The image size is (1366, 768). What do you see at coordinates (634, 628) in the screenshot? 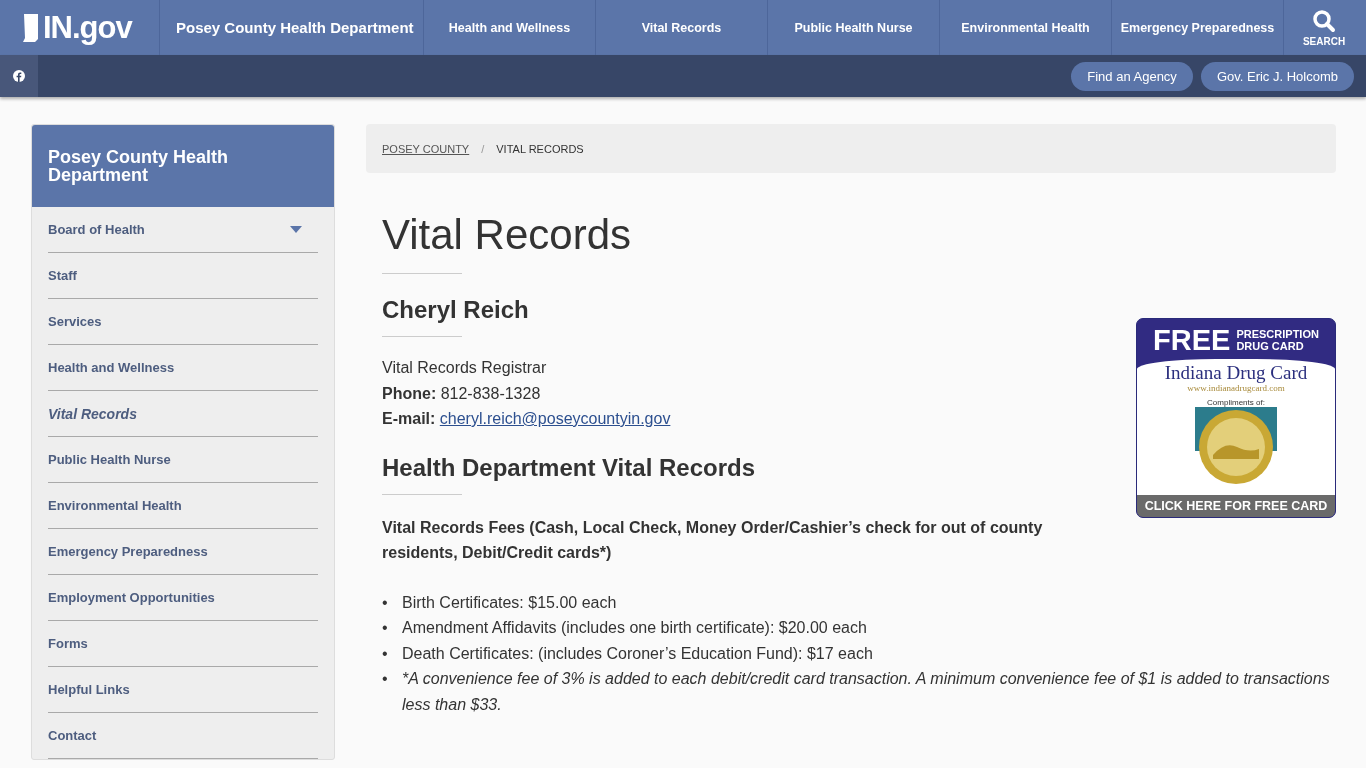
I see `fee-item: Amendment Affidavits (includes one birth certificate): $20.00 each` at bounding box center [634, 628].